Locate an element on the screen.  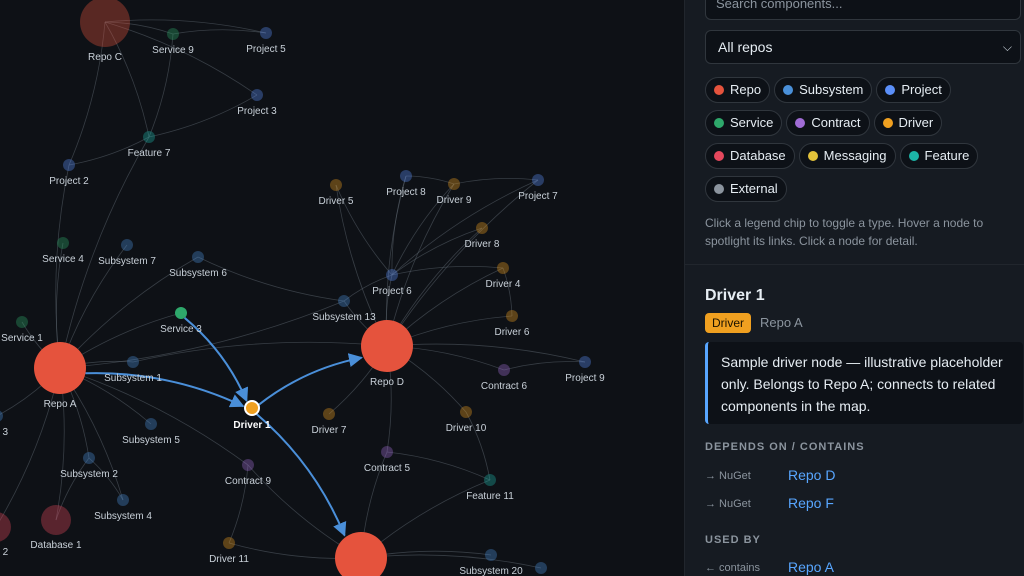
node-repo-d is located at coordinates (387, 346).